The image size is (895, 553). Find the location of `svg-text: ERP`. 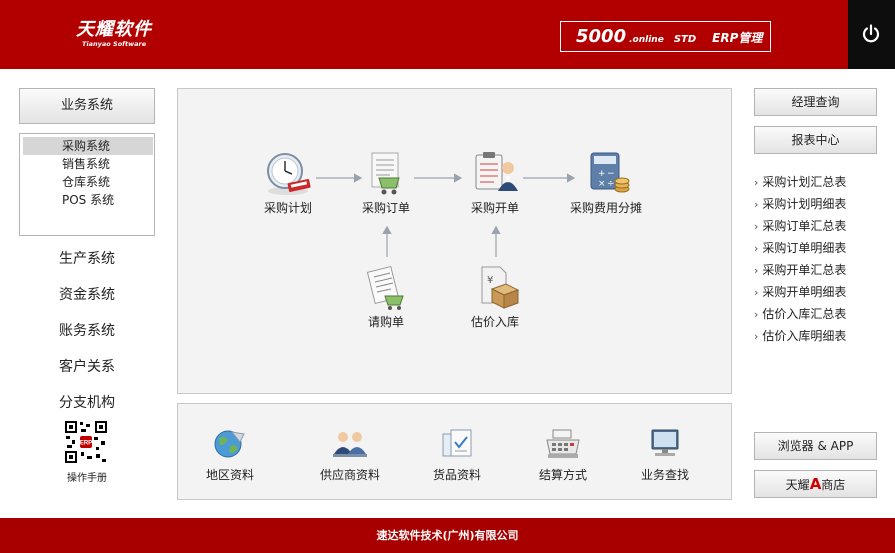

svg-text: ERP is located at coordinates (86, 444).